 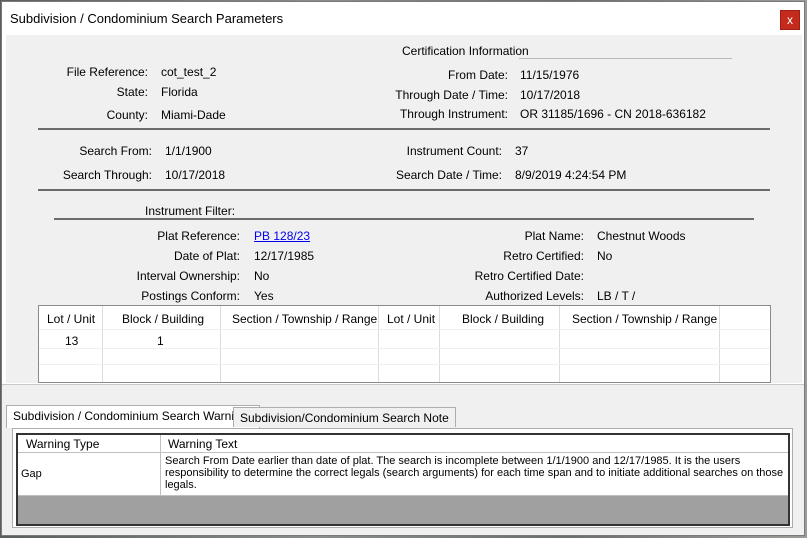 What do you see at coordinates (411, 319) in the screenshot?
I see `grid-header-lot-unit-2: Lot / Unit` at bounding box center [411, 319].